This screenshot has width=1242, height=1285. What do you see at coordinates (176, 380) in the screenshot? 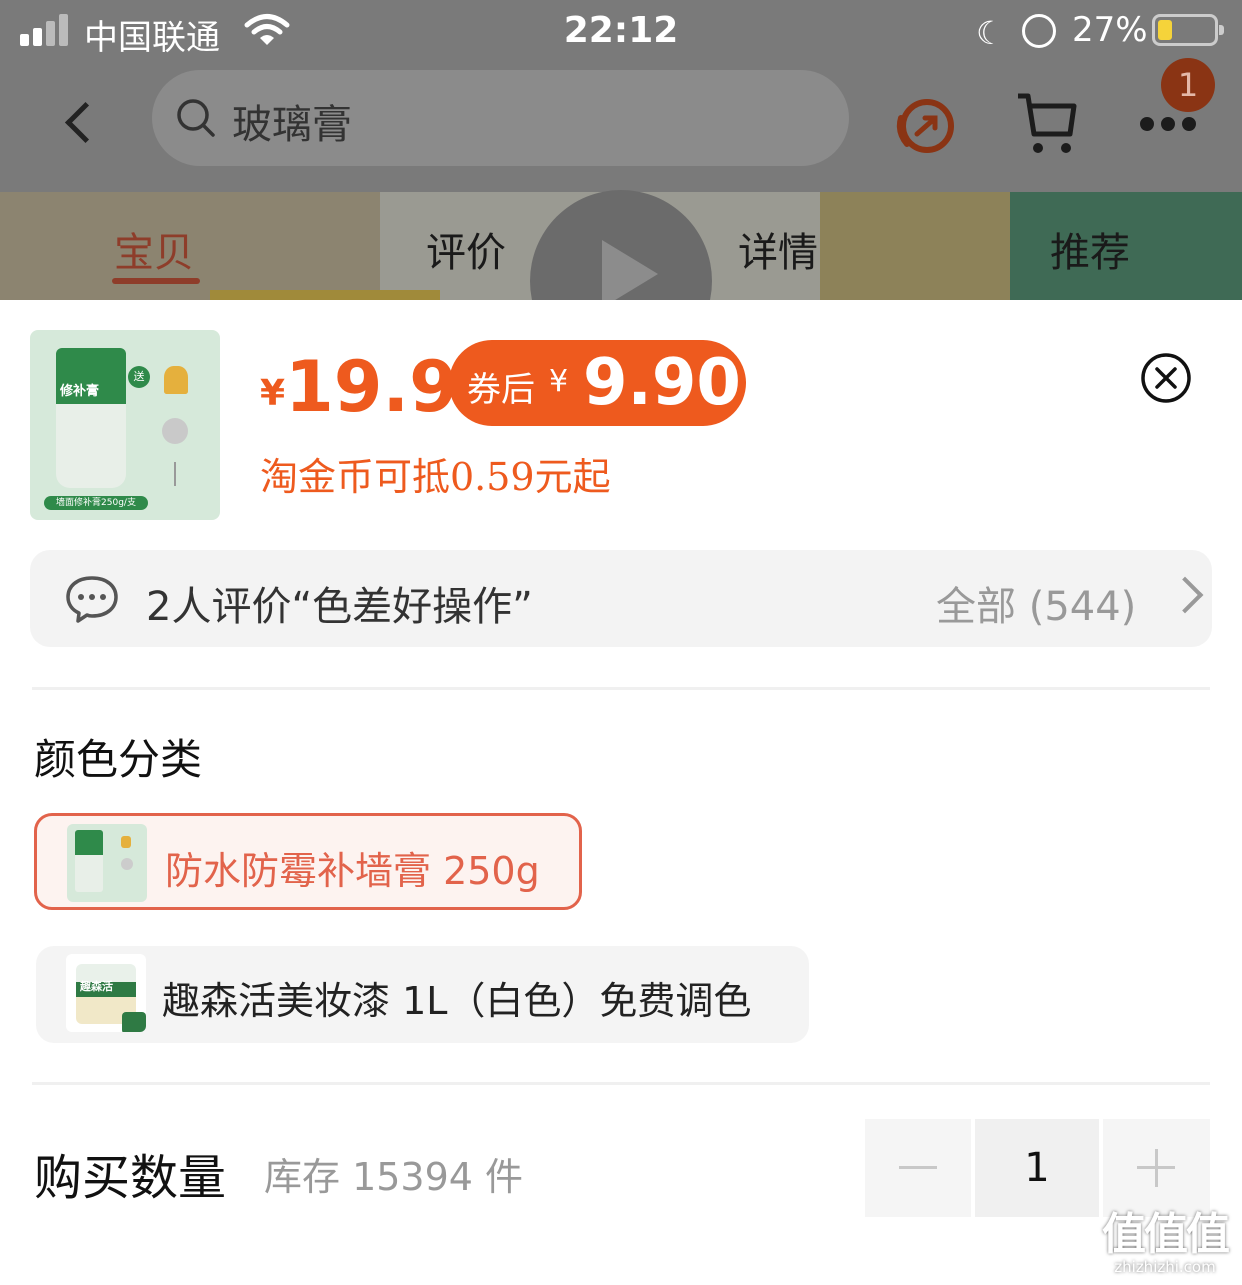
I see `scraper-image` at bounding box center [176, 380].